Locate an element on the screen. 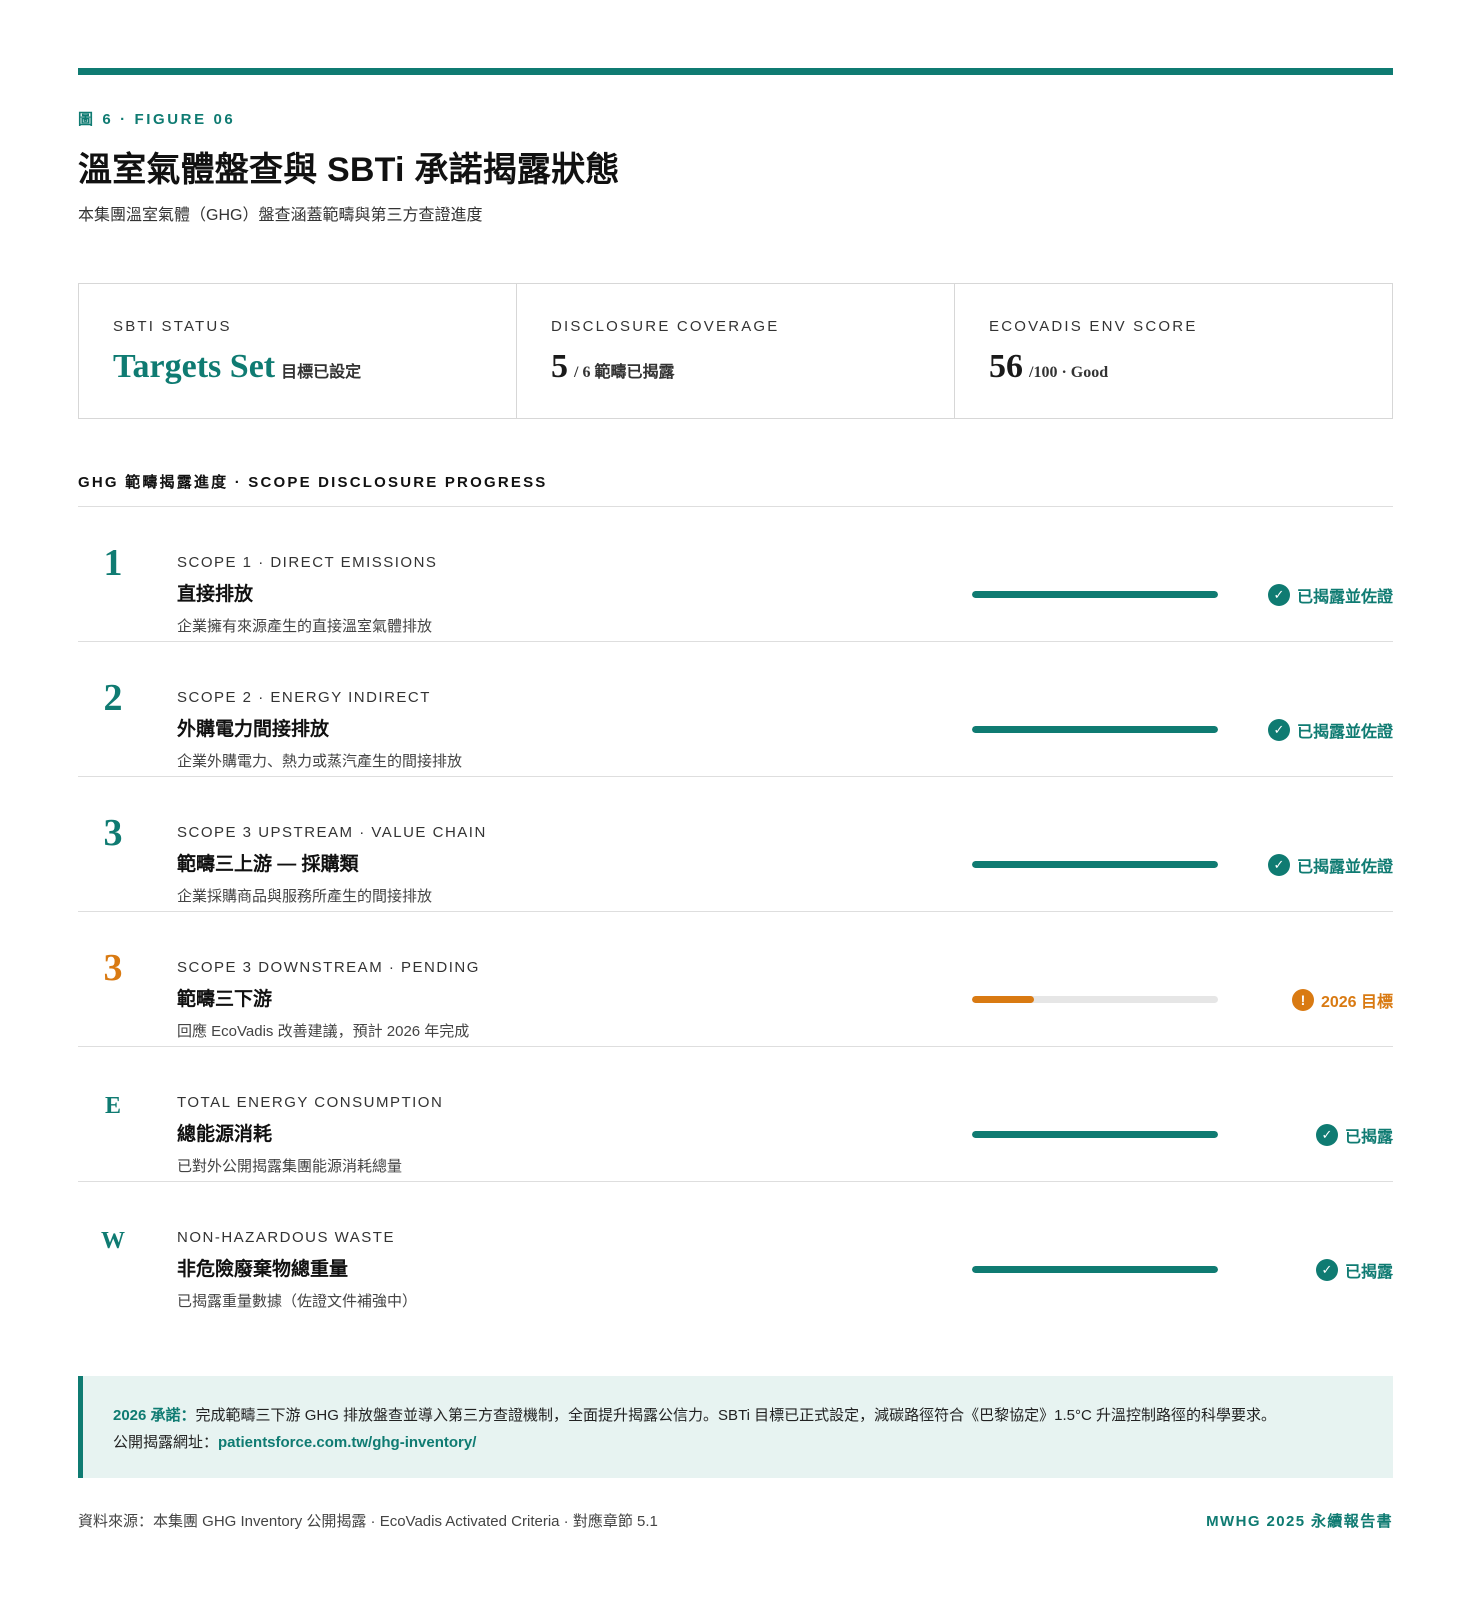 This screenshot has height=1600, width=1471. kpi-value-row: 56/100 · Good is located at coordinates (1048, 367).